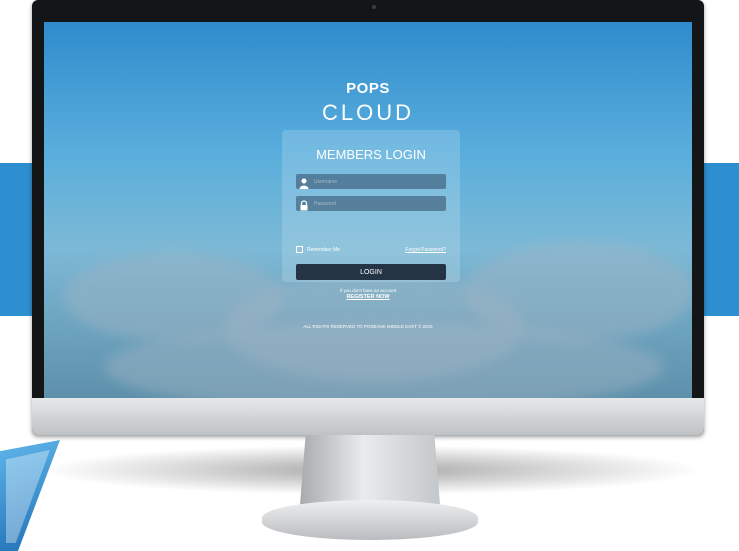  I want to click on lock-icon, so click(304, 204).